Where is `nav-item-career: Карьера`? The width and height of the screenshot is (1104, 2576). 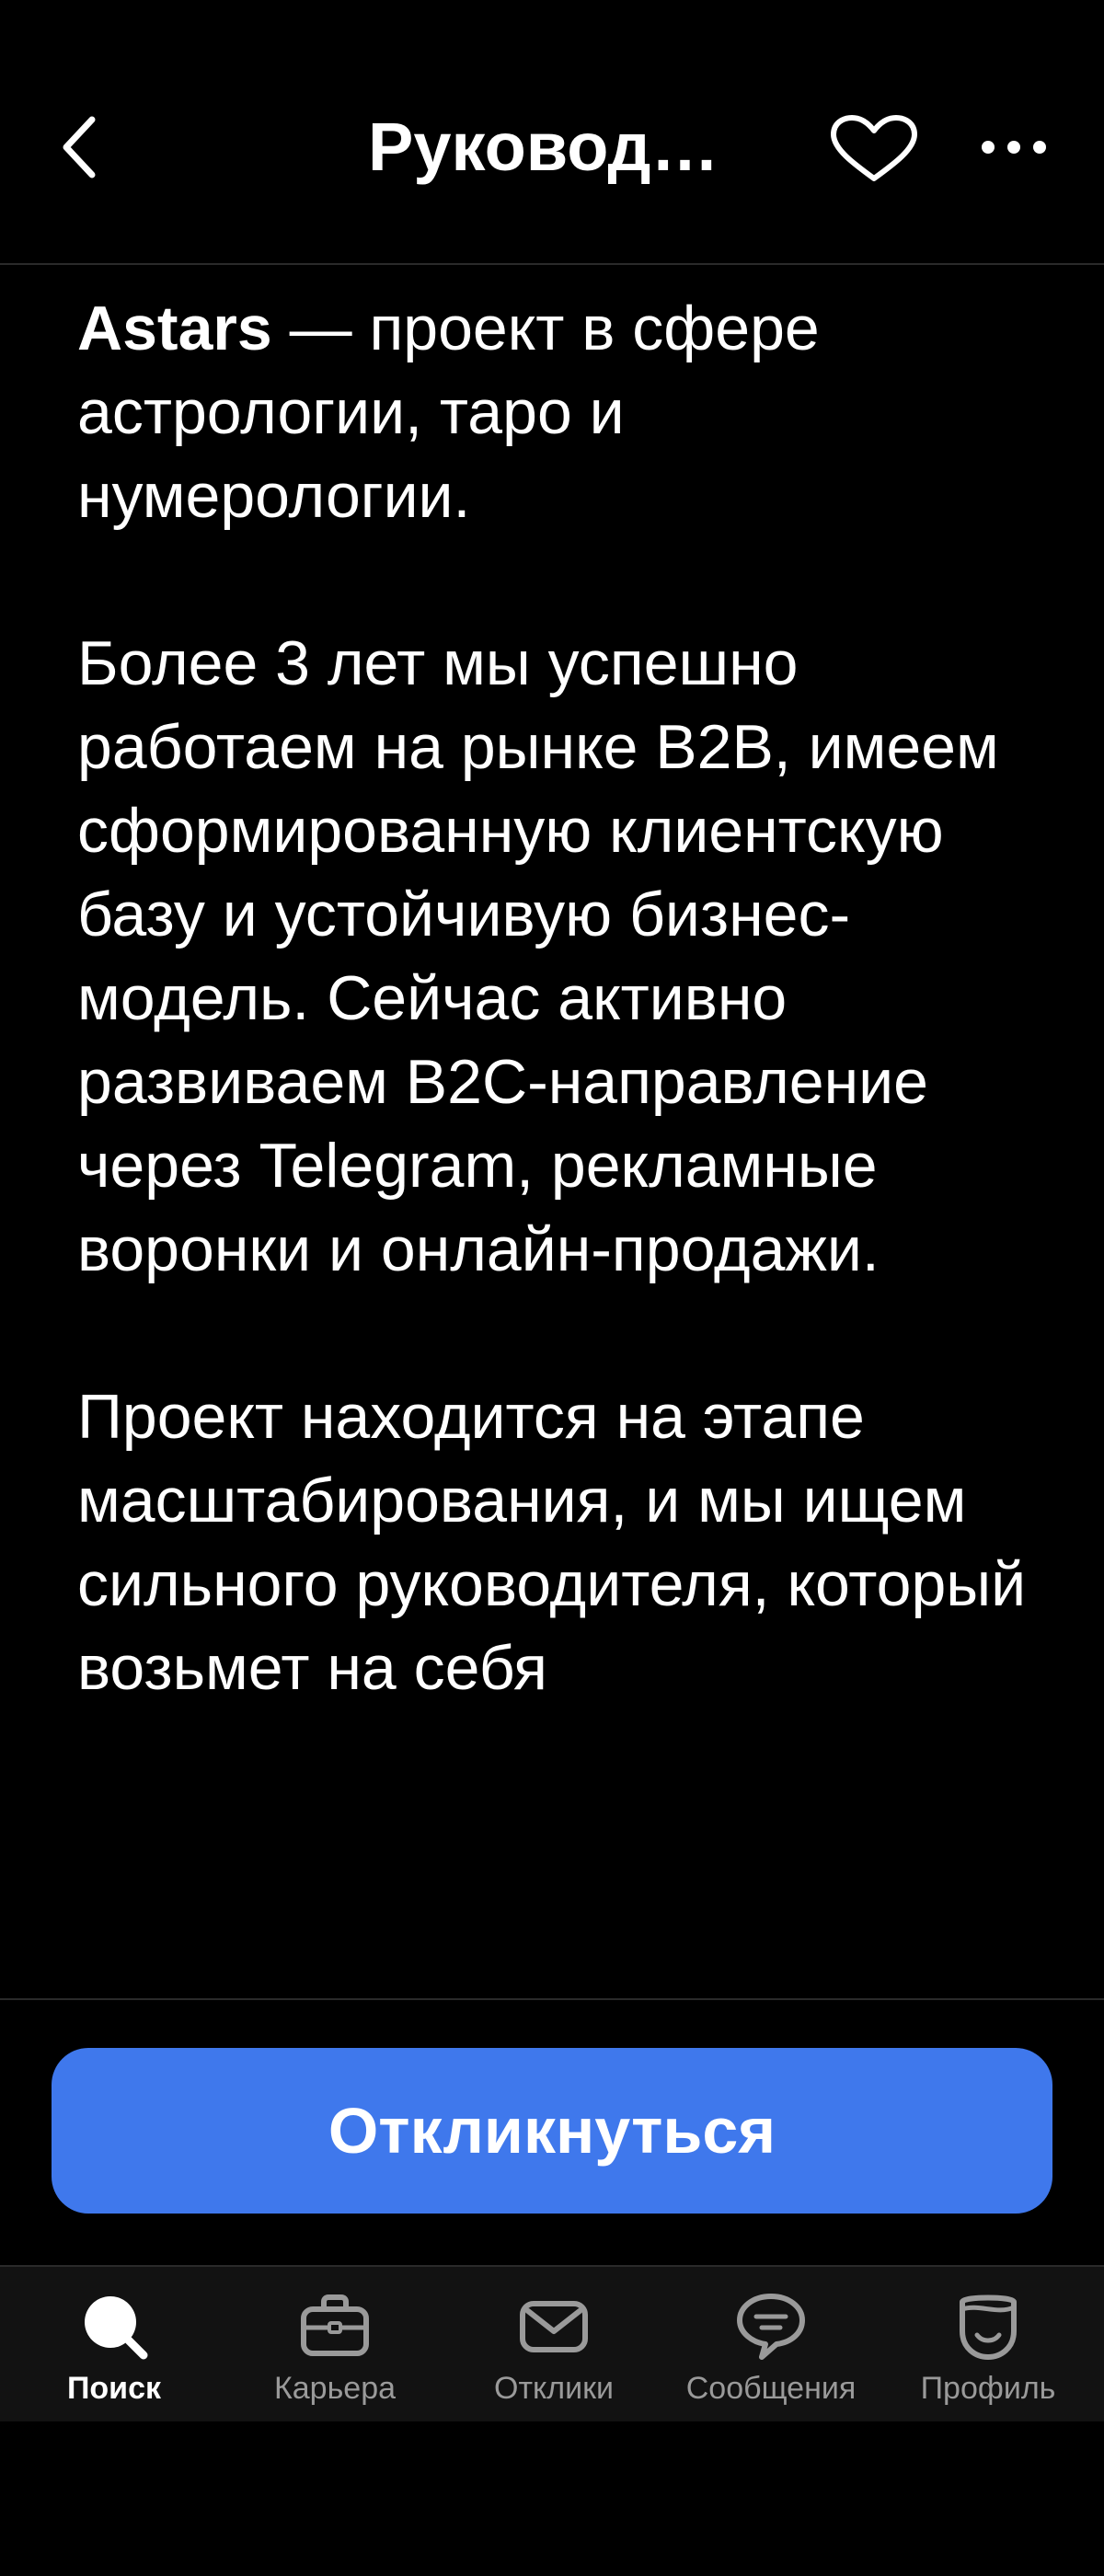
nav-item-career: Карьера is located at coordinates (334, 2345).